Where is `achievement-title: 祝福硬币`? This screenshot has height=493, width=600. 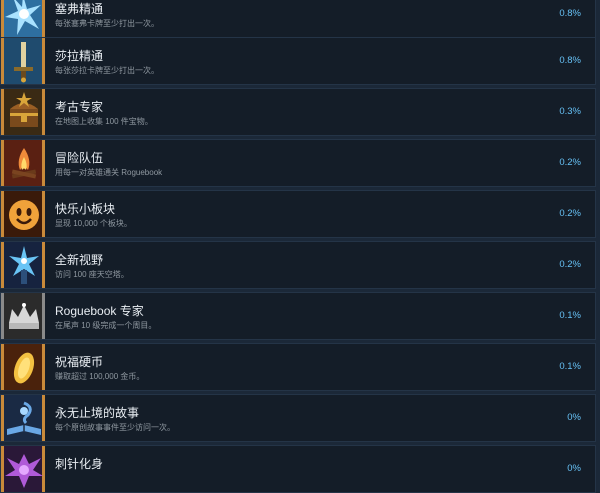 achievement-title: 祝福硬币 is located at coordinates (79, 362).